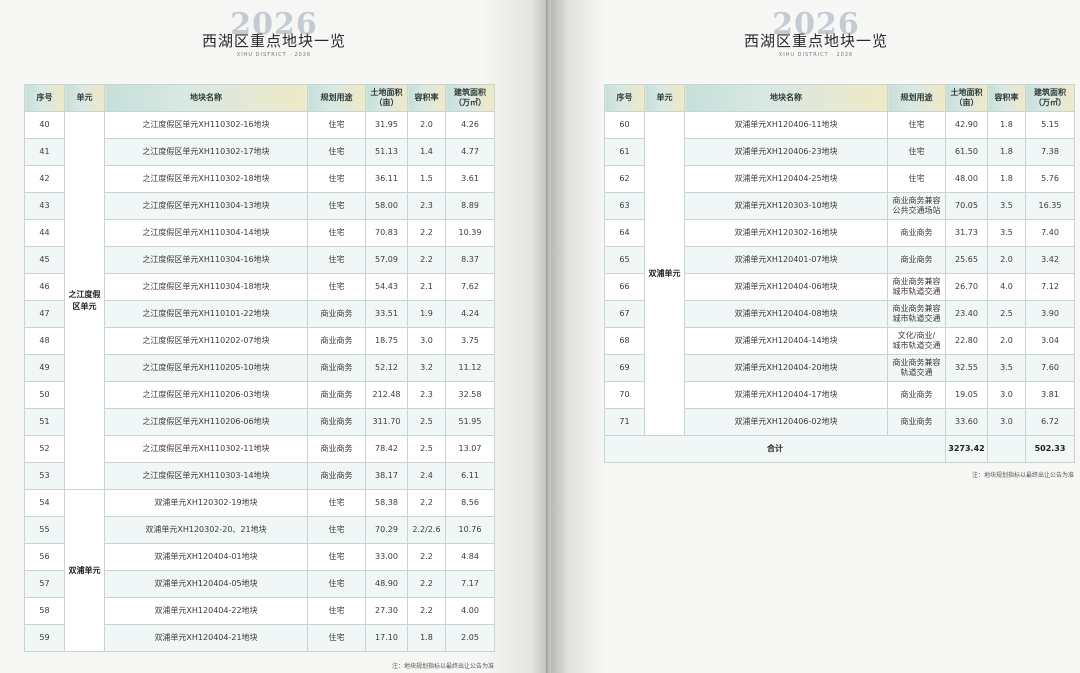  Describe the element at coordinates (426, 179) in the screenshot. I see `floor-area-ratio: 1.5` at that location.